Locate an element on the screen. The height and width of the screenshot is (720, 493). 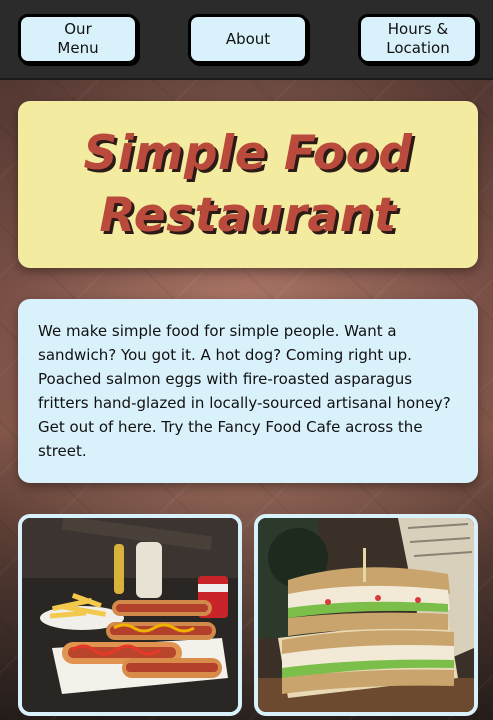
top-navigation: Our Menu About Hours & Location is located at coordinates (246, 40).